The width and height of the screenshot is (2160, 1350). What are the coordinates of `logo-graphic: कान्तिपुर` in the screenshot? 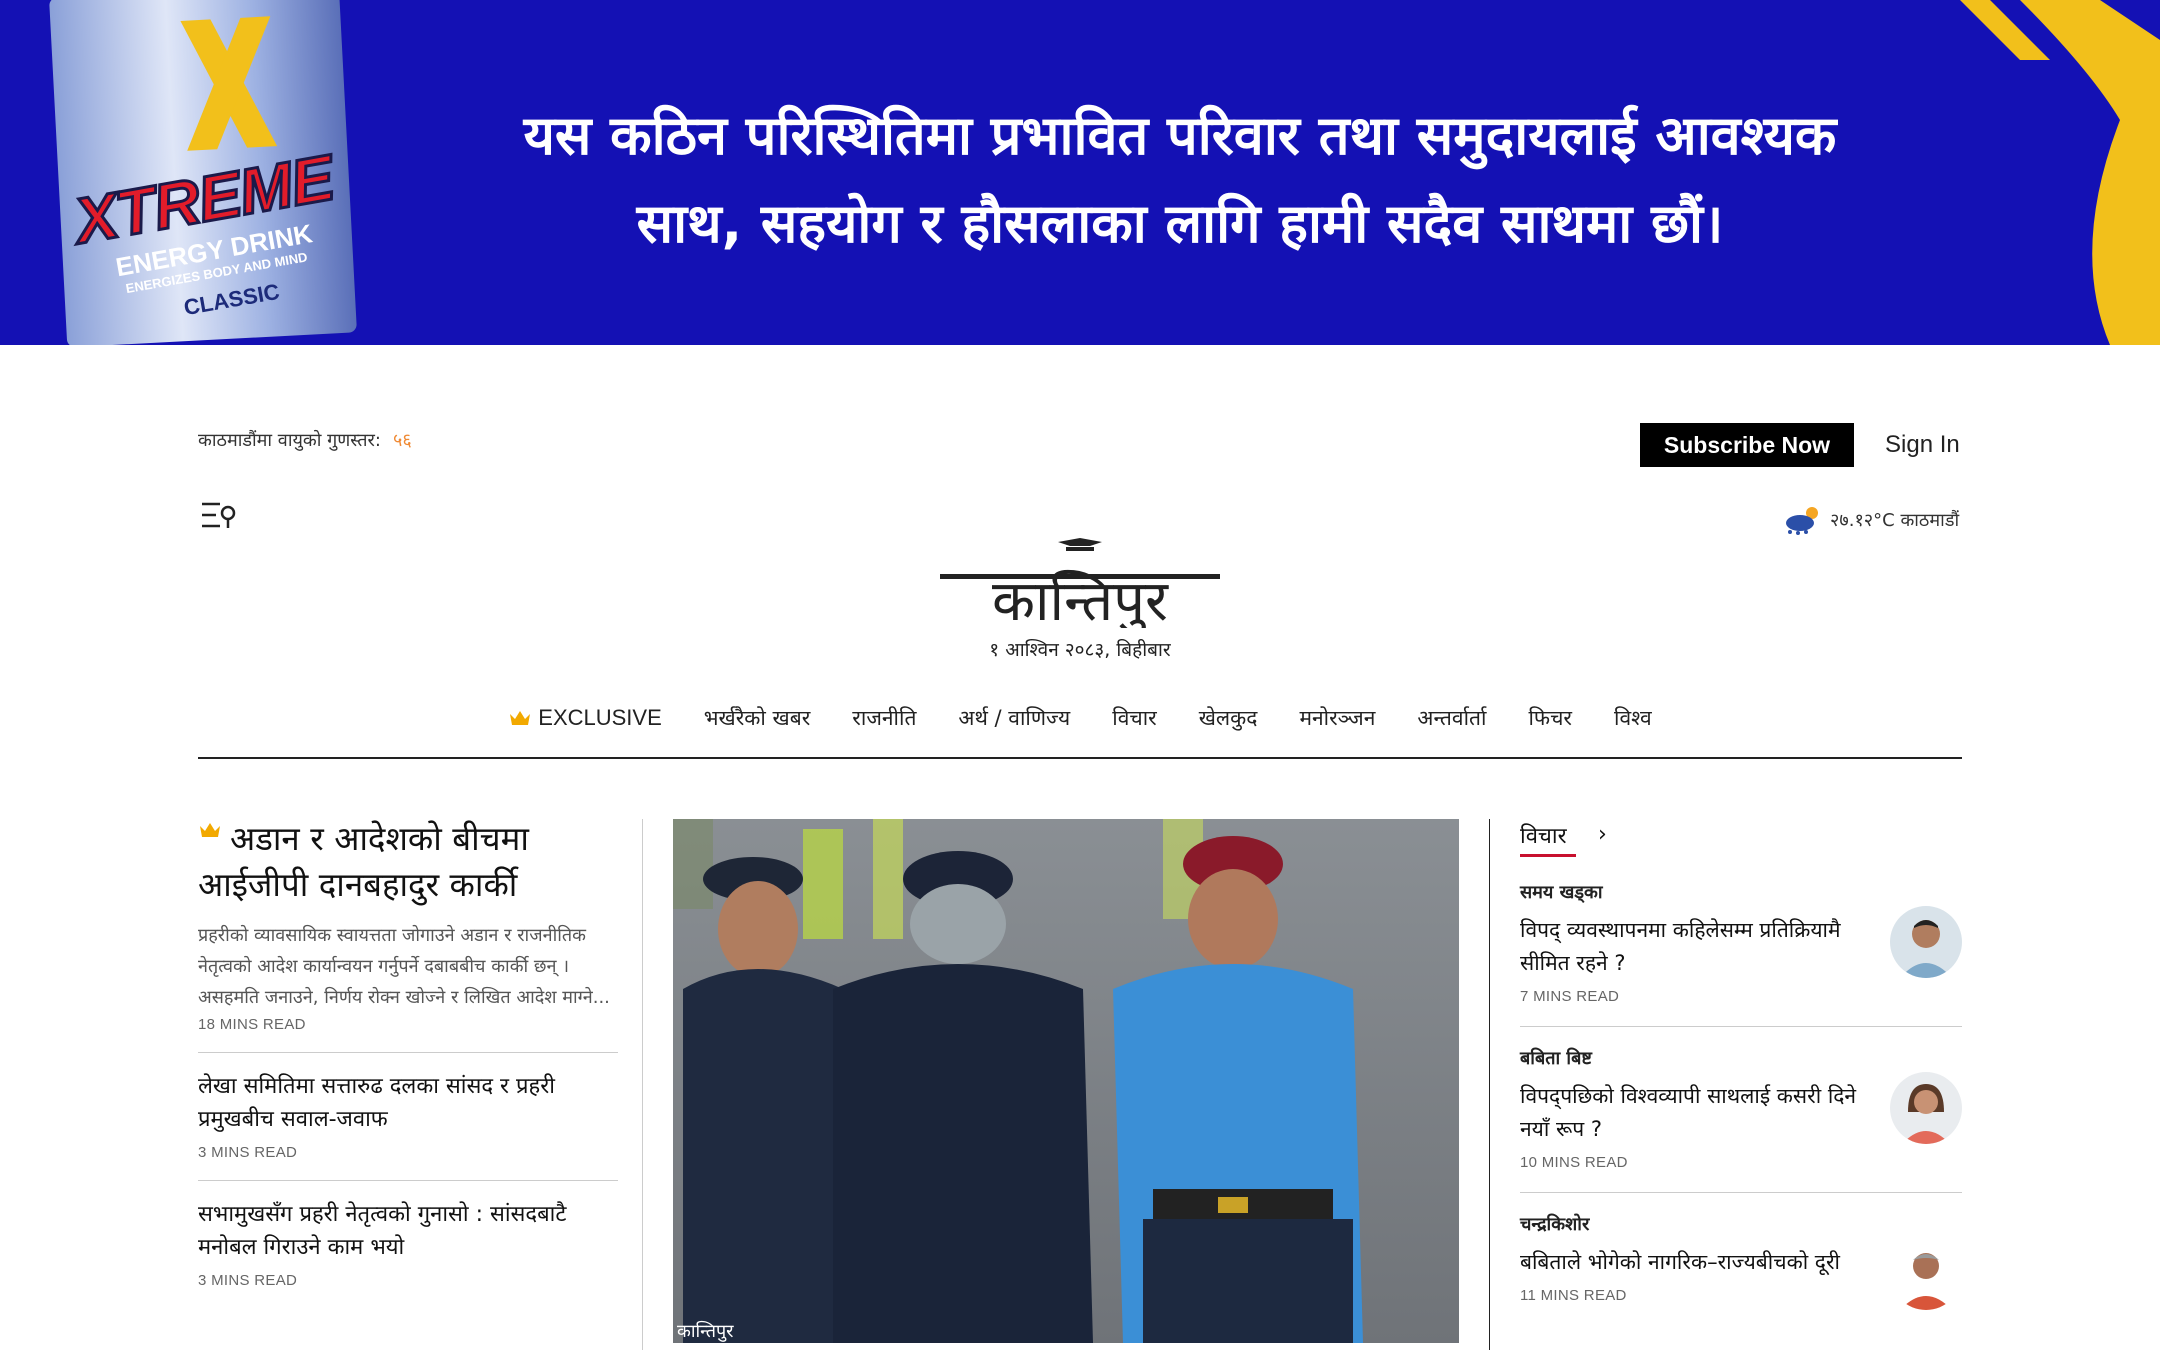 It's located at (1080, 587).